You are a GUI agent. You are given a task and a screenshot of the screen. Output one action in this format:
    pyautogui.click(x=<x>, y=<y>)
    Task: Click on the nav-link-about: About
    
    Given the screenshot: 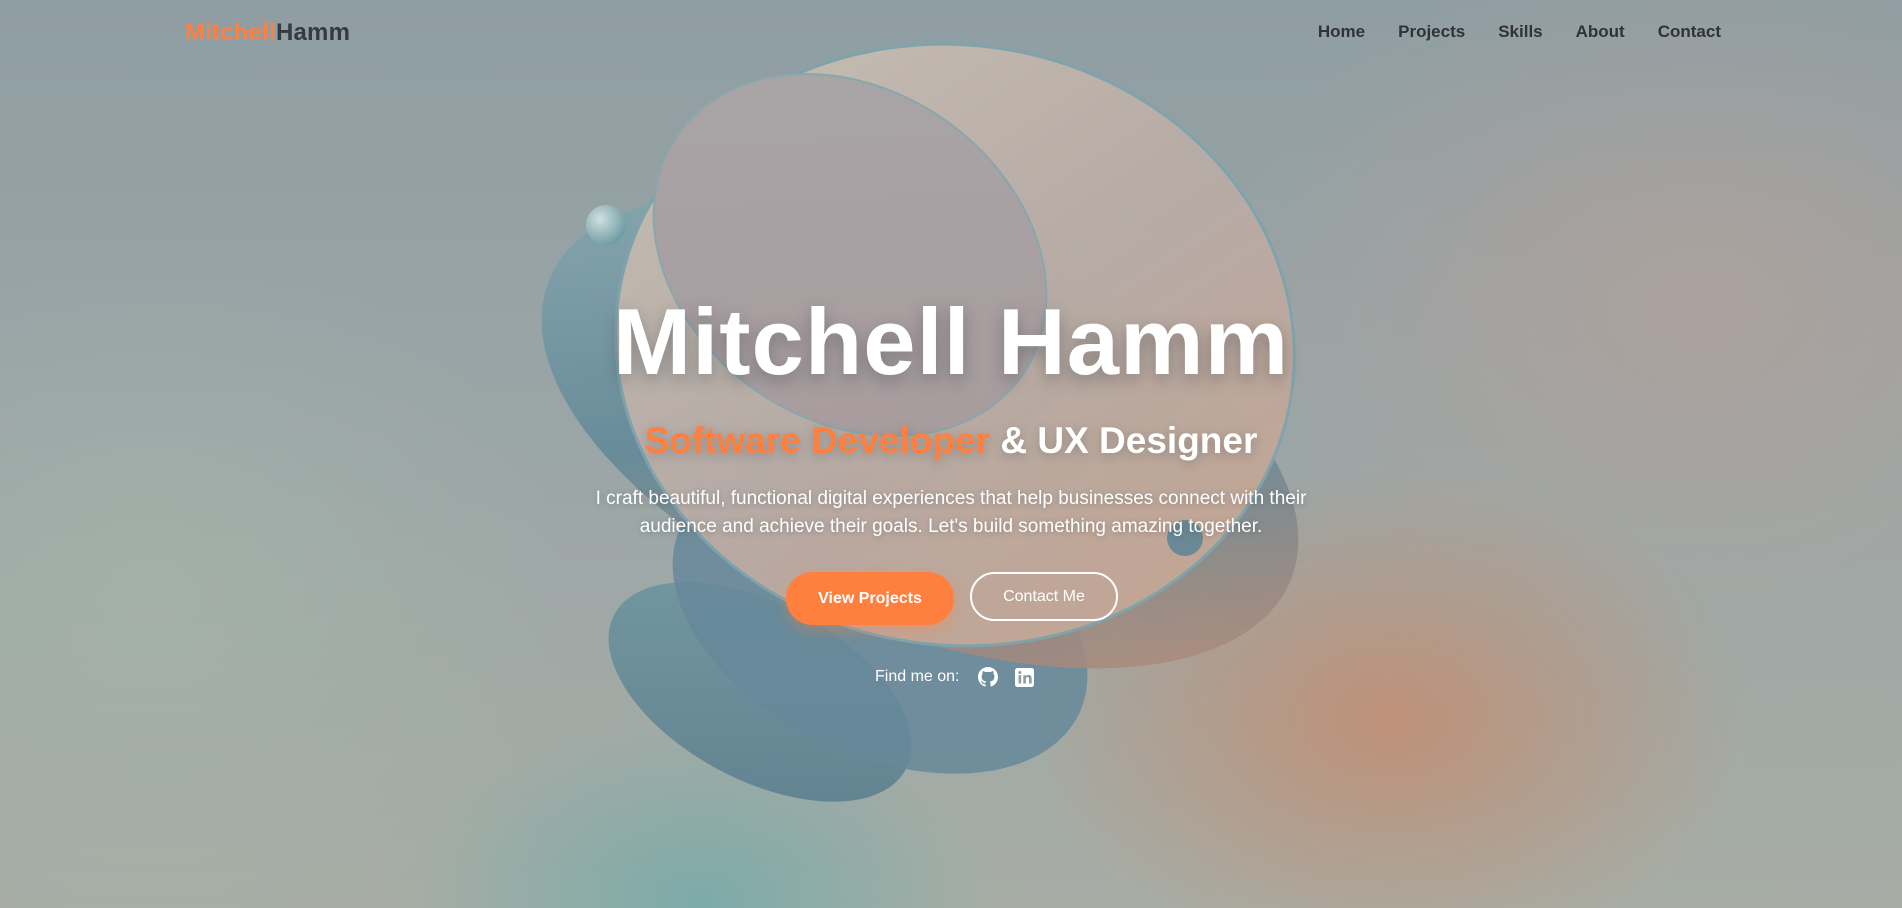 What is the action you would take?
    pyautogui.click(x=1600, y=32)
    